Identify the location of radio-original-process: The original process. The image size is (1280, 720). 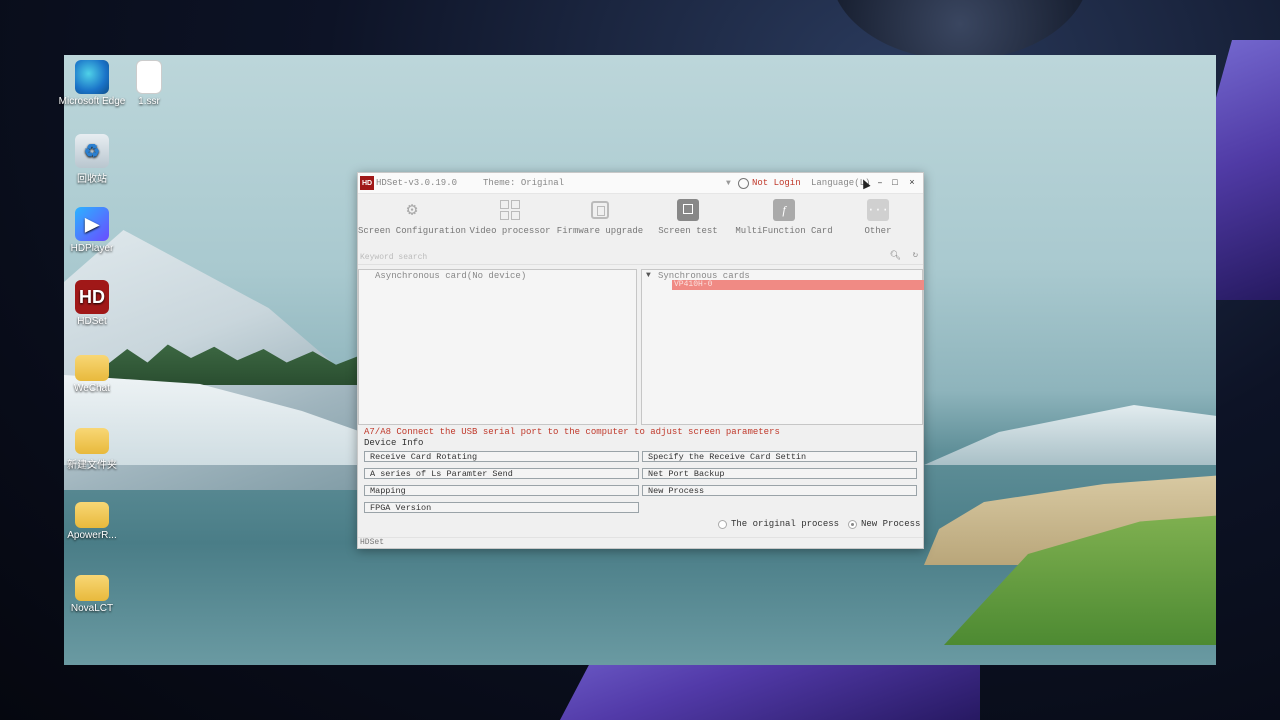
(778, 524).